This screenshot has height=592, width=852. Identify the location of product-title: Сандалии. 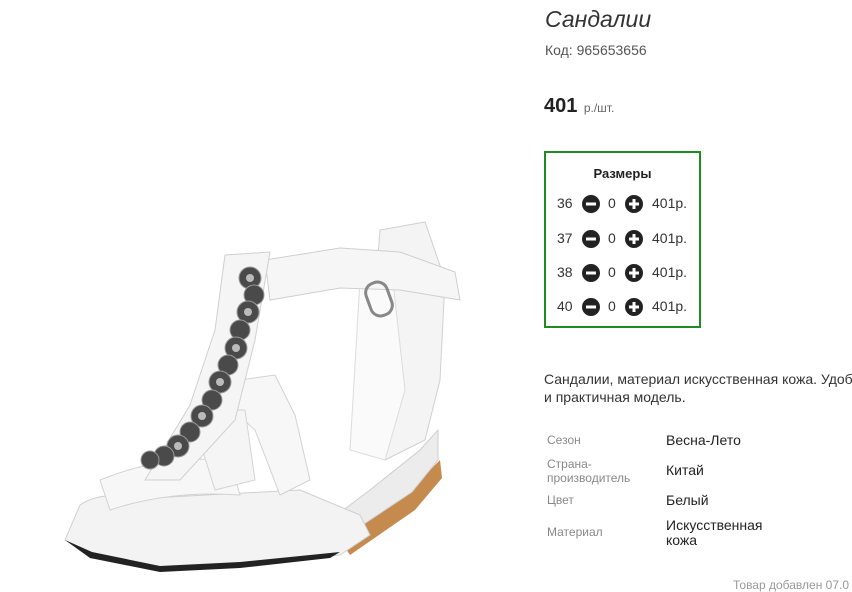
(598, 19).